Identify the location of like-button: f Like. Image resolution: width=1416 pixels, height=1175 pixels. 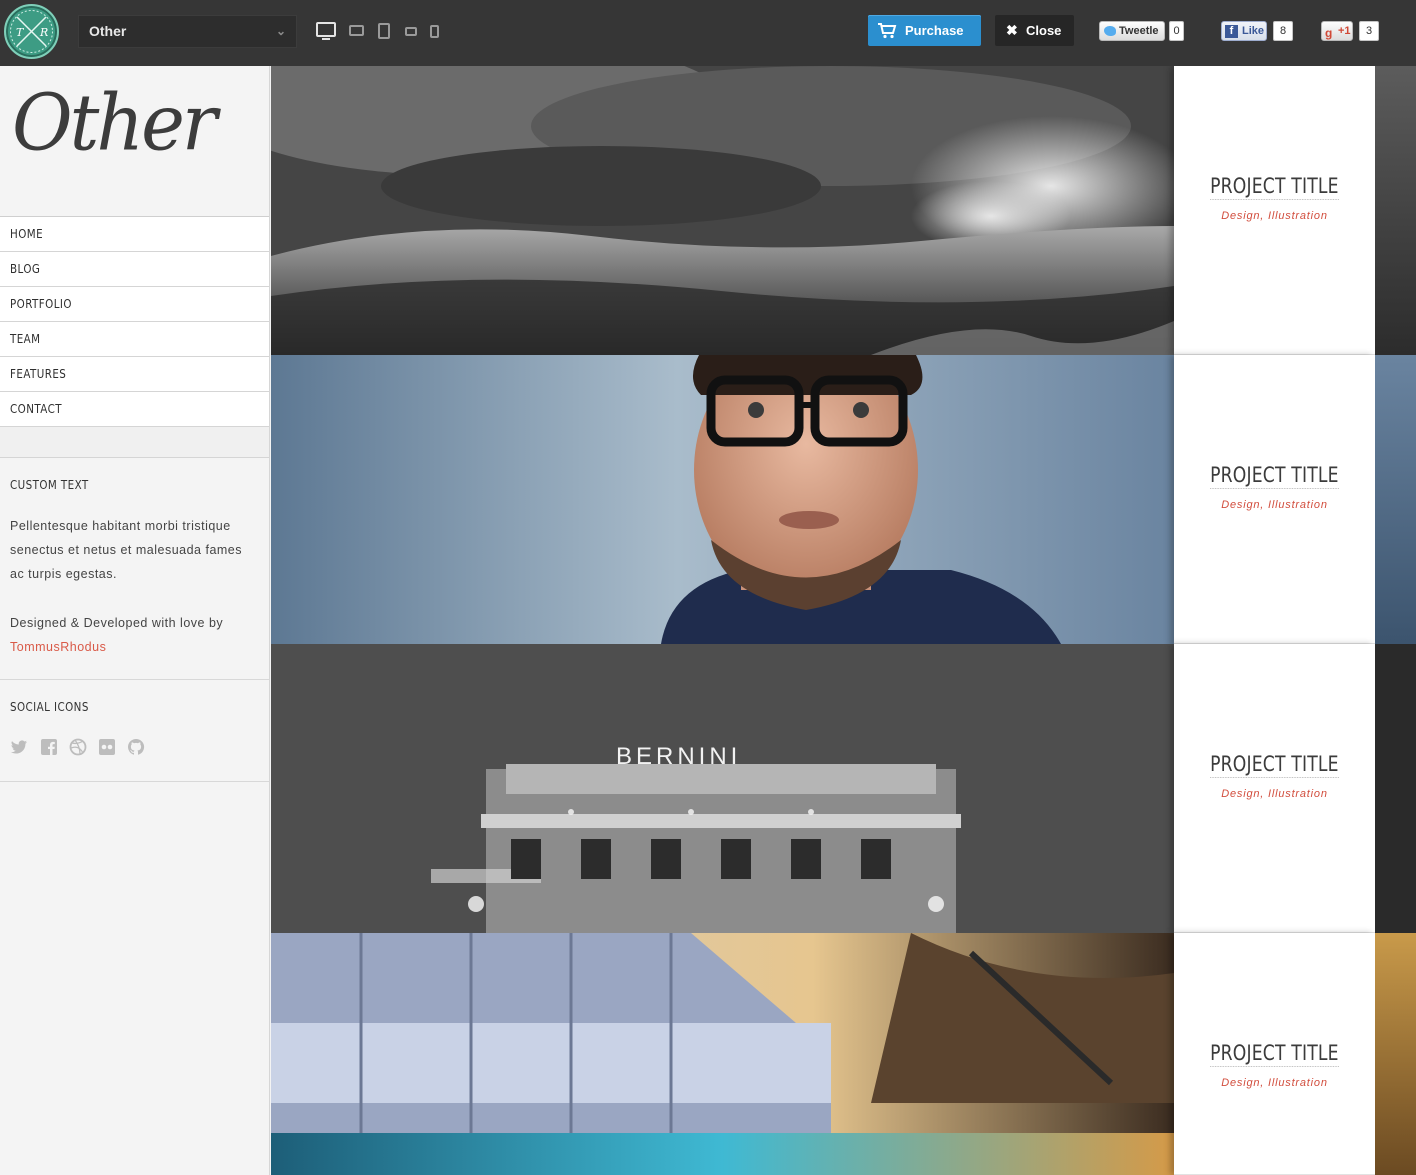
(1244, 31).